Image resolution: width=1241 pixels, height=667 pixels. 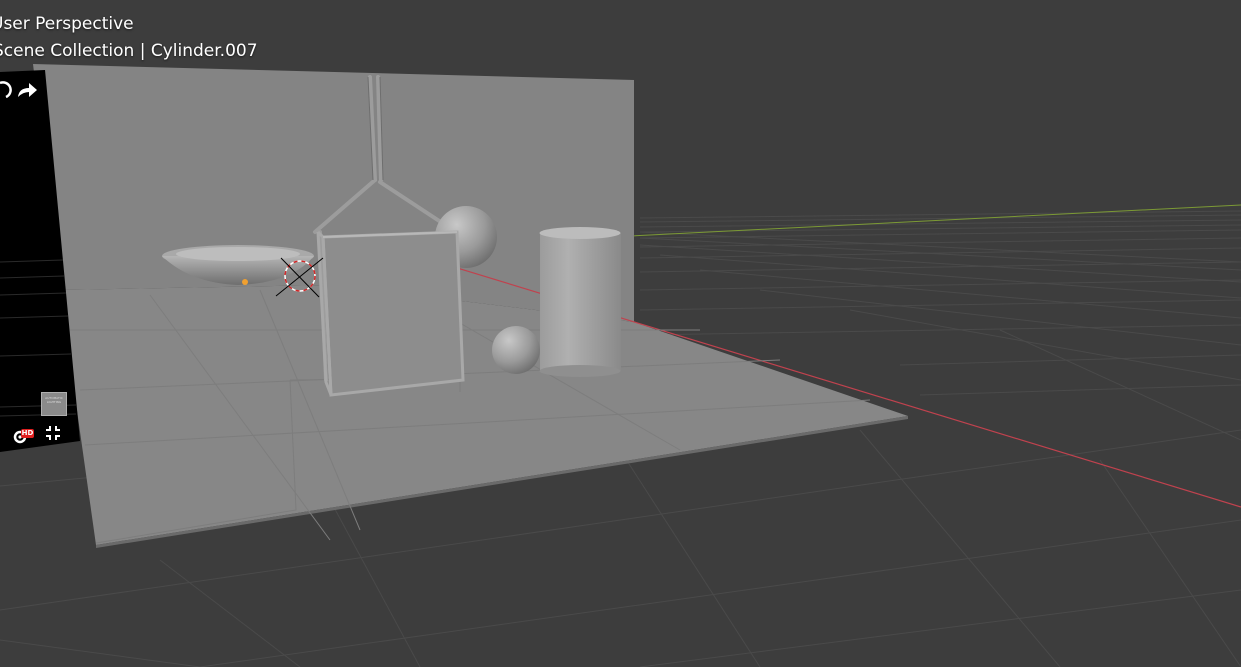 I want to click on hd-badge-text: HD, so click(x=27, y=433).